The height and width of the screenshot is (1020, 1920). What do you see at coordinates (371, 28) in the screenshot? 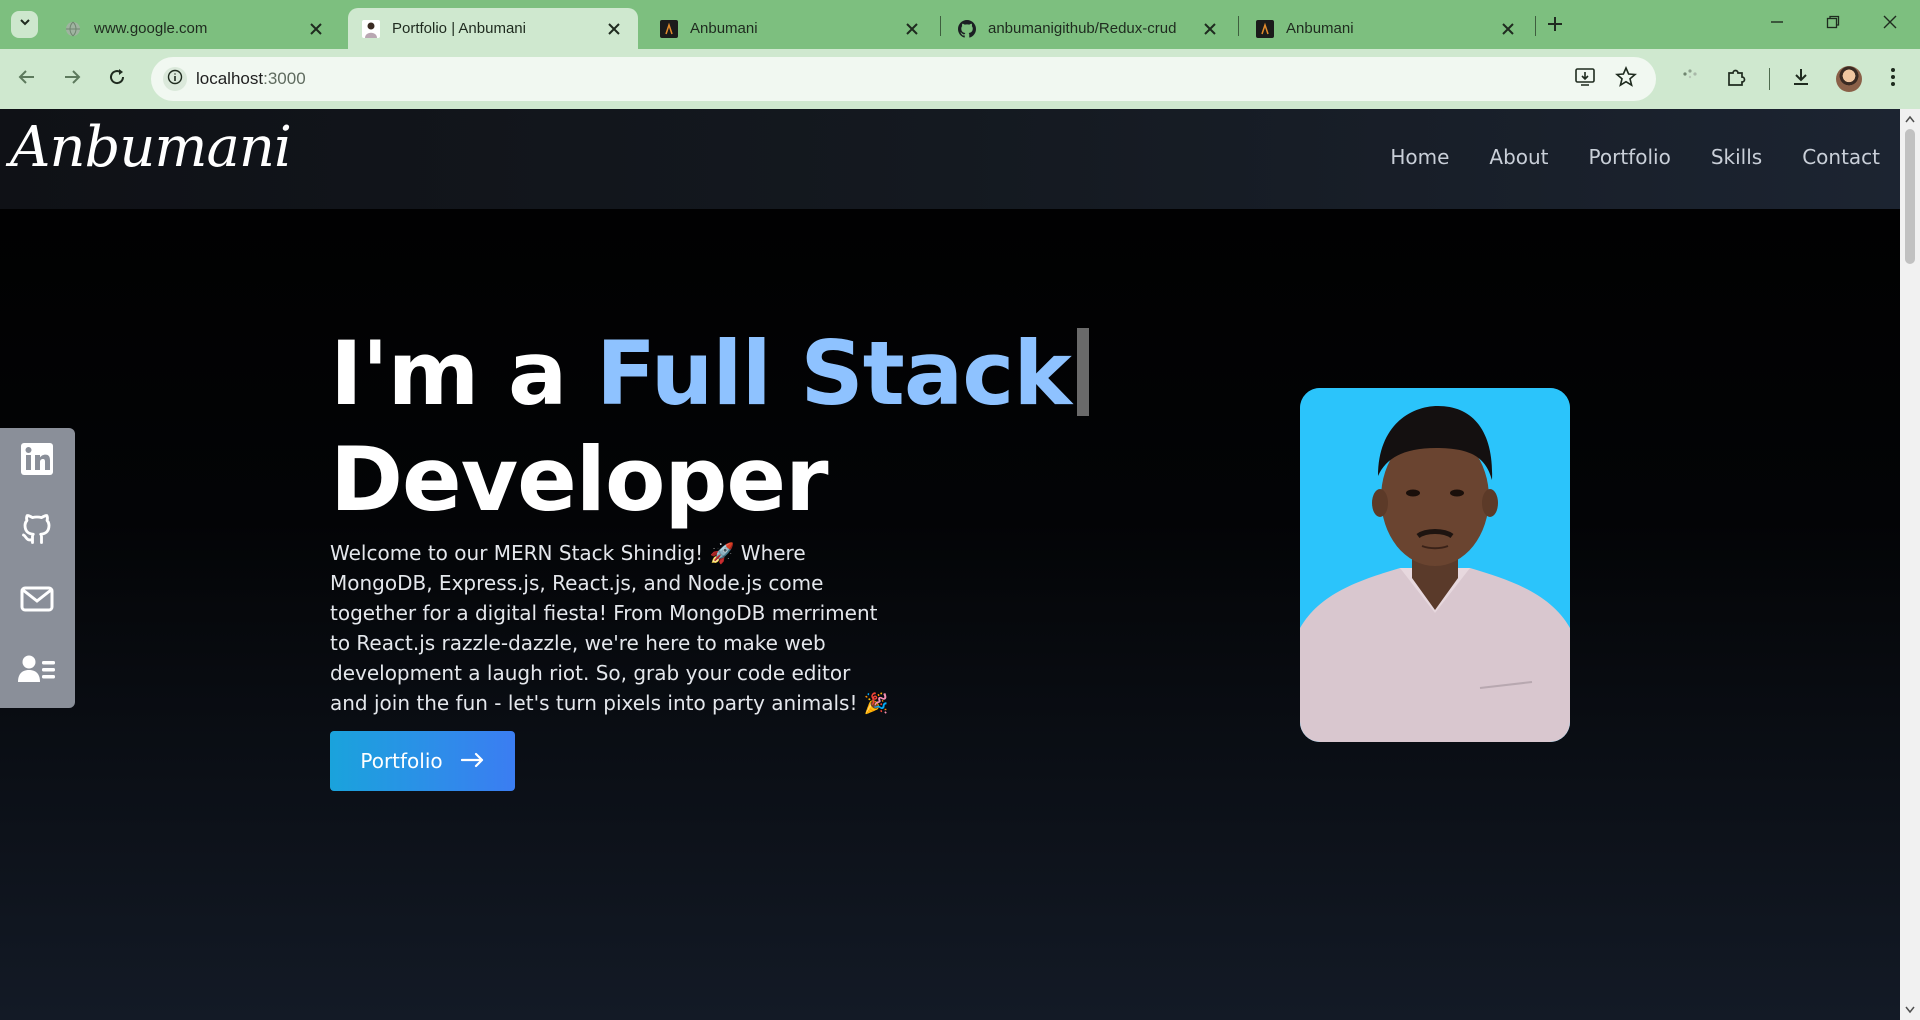
I see `portrait-favicon` at bounding box center [371, 28].